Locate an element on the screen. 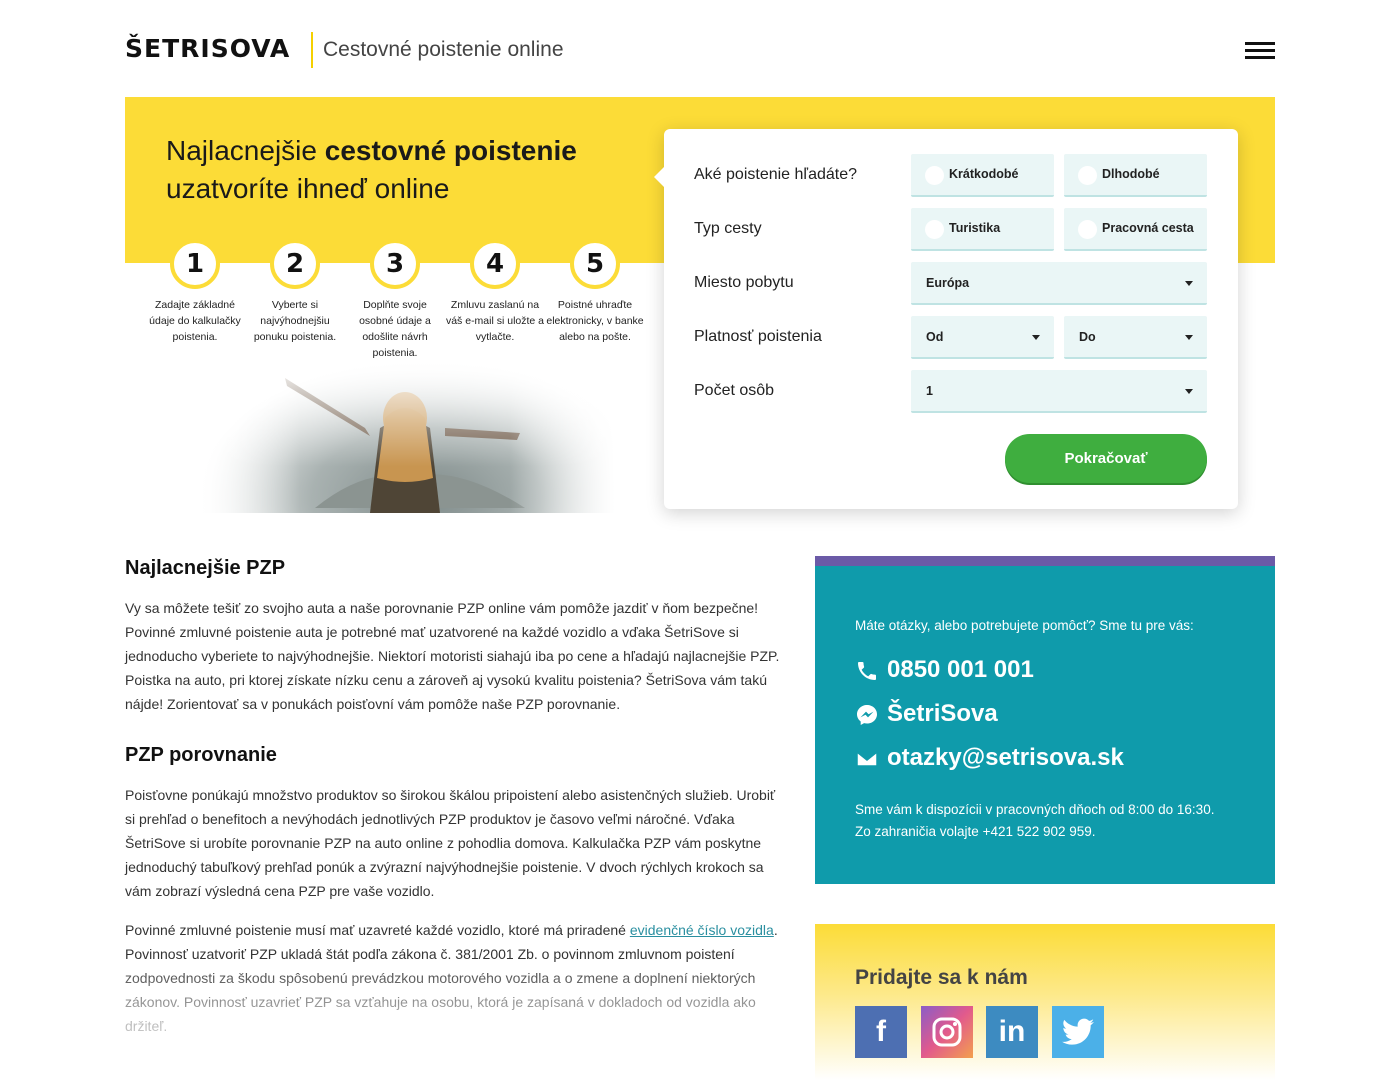  vehicle-number-link: evidenčné číslo vozidla is located at coordinates (702, 930).